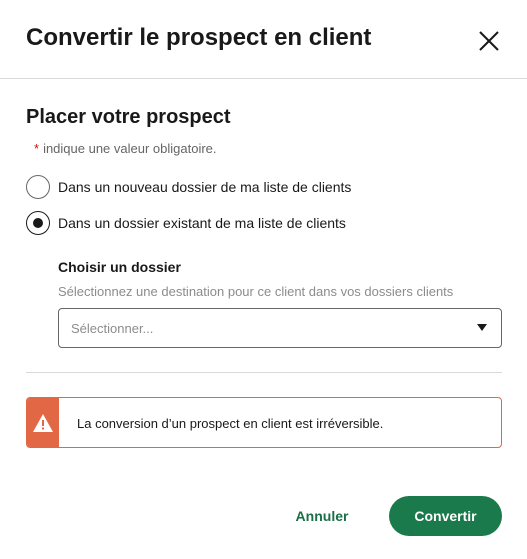 The image size is (527, 559). Describe the element at coordinates (128, 117) in the screenshot. I see `section-title: Placer votre prospect` at that location.